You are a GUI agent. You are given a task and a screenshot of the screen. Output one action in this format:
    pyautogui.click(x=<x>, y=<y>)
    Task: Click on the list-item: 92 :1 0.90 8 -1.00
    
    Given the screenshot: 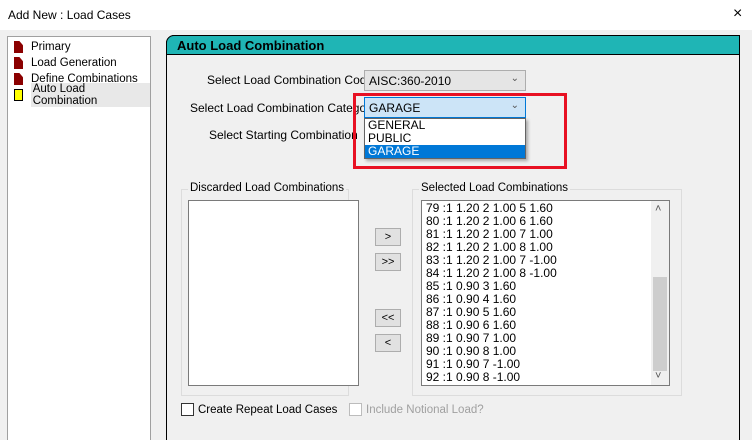 What is the action you would take?
    pyautogui.click(x=545, y=377)
    